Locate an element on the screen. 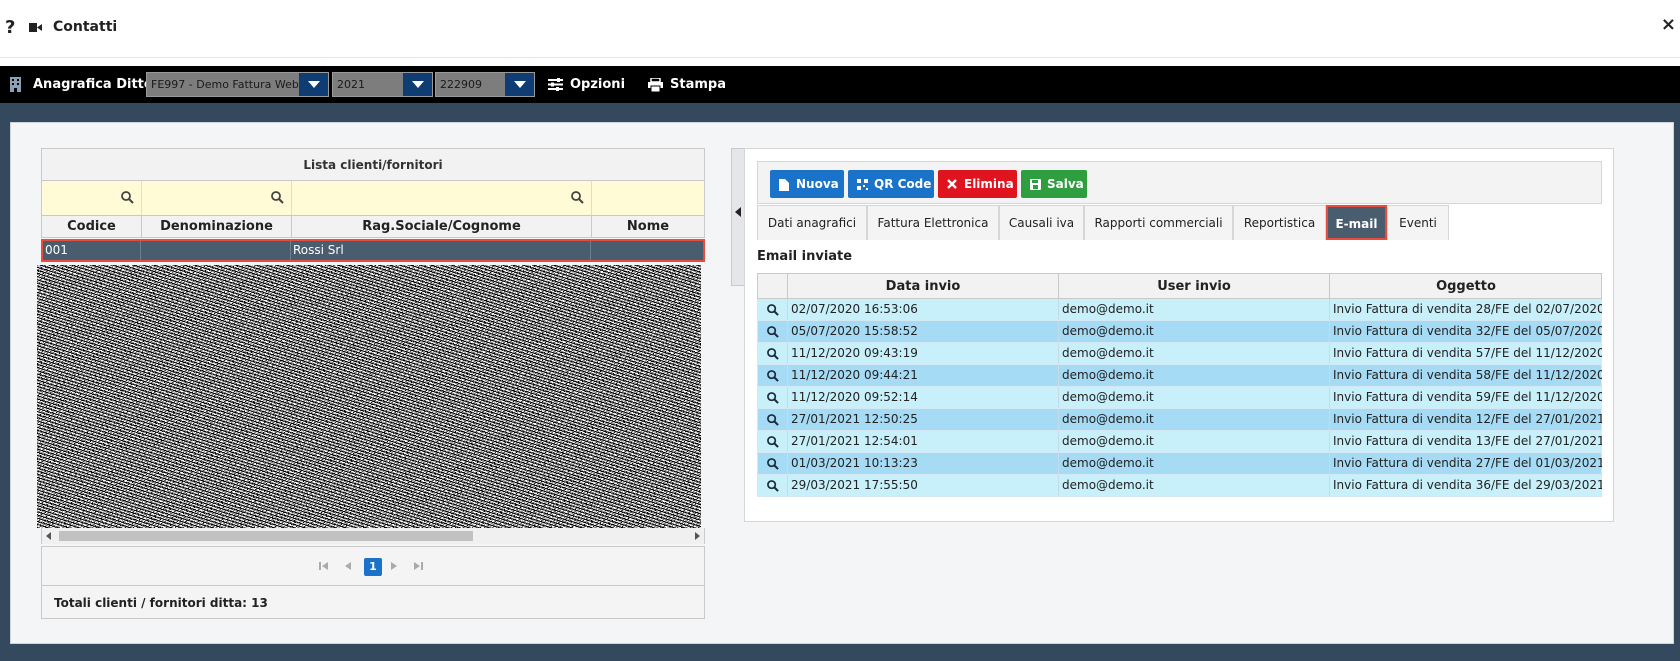 The image size is (1680, 661). new-button-label: Nuova is located at coordinates (817, 184).